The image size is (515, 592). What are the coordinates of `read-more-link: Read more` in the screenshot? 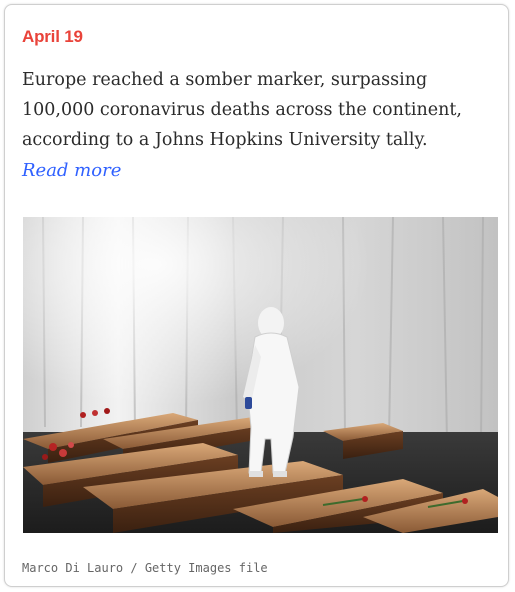 It's located at (71, 171).